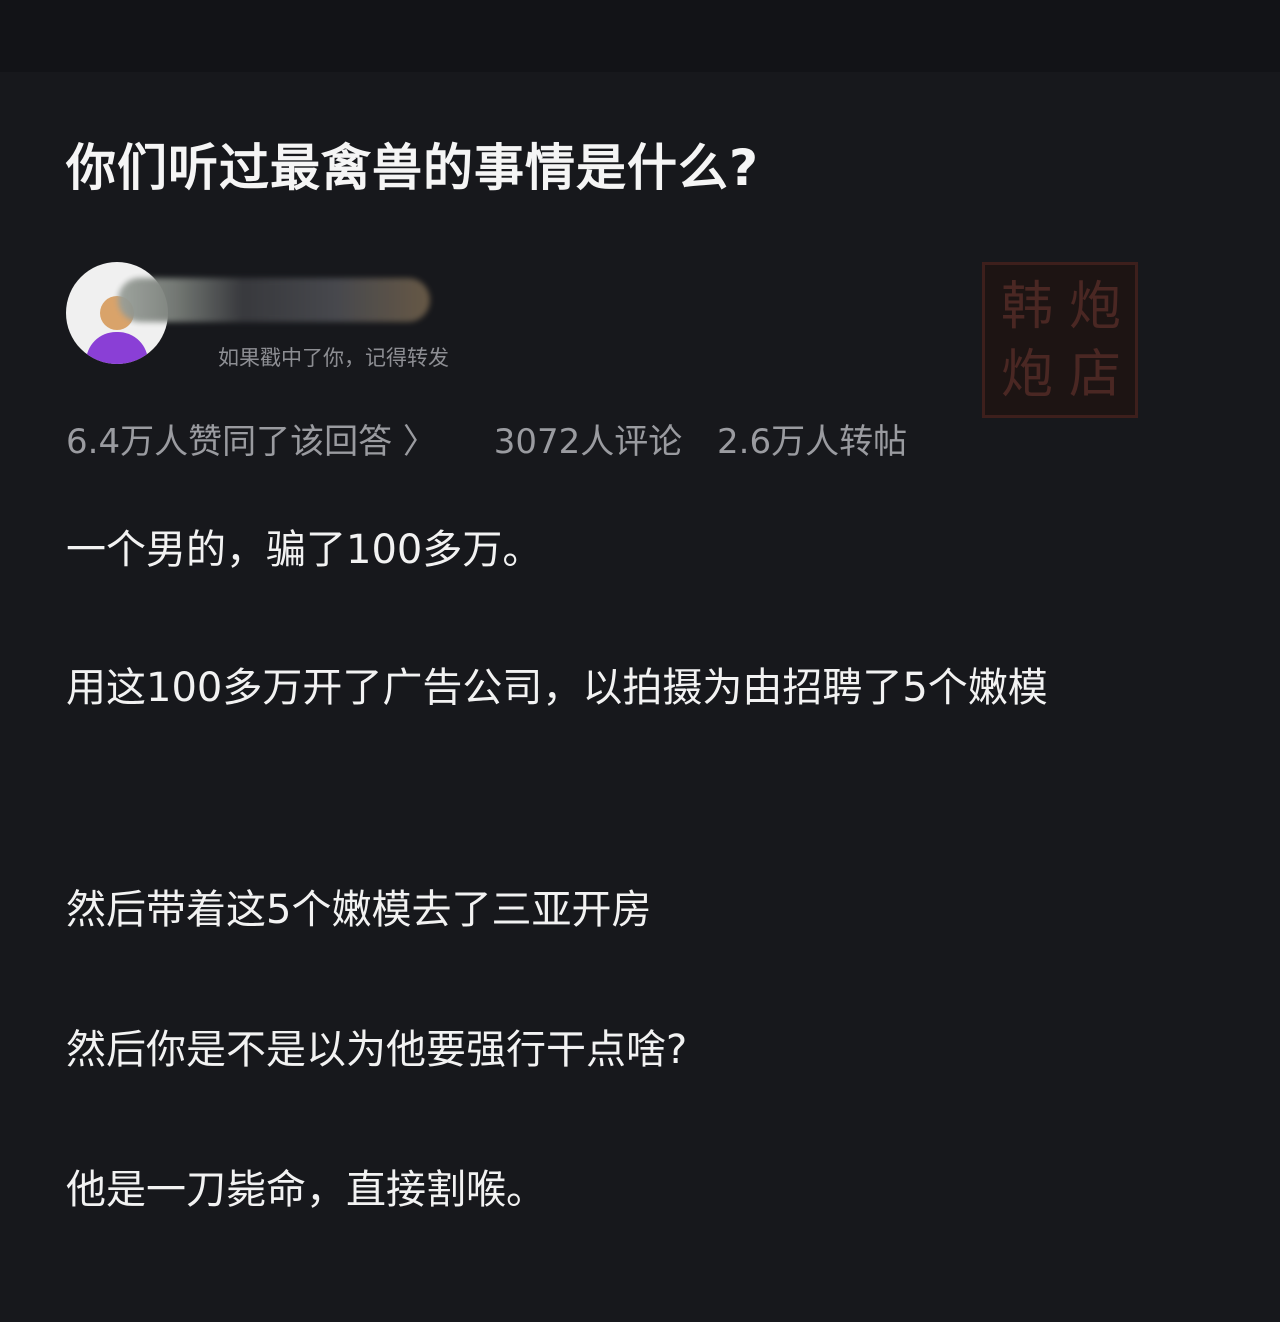 The height and width of the screenshot is (1322, 1280). What do you see at coordinates (557, 688) in the screenshot?
I see `answer-paragraph: 用这100多万开了广告公司，以拍摄为由招聘了5个嫩模` at bounding box center [557, 688].